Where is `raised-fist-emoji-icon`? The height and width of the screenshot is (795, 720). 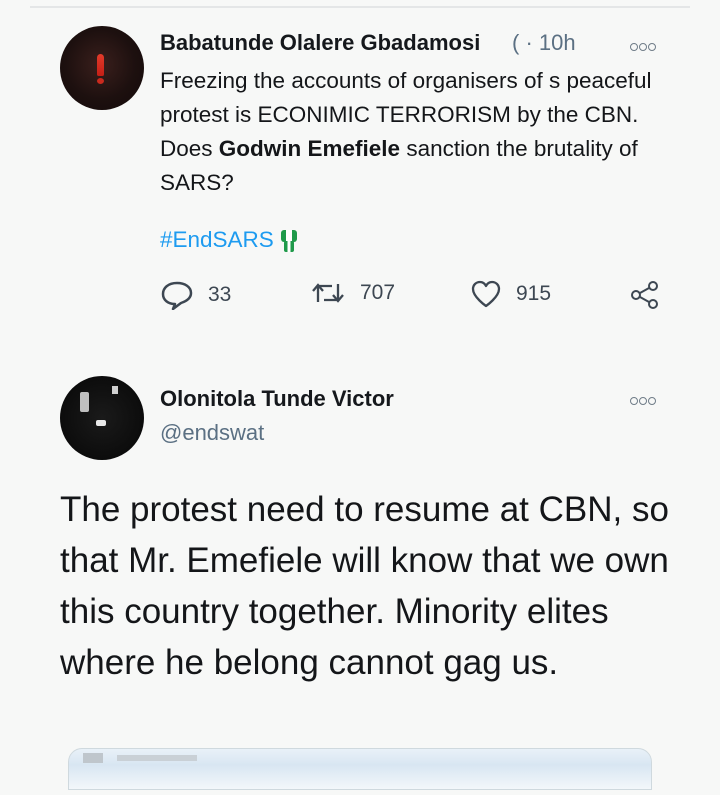 raised-fist-emoji-icon is located at coordinates (288, 241).